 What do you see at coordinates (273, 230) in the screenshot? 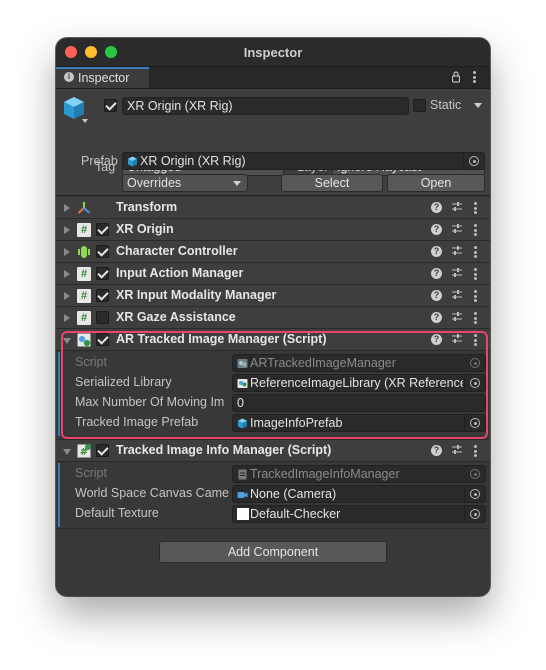
I see `component-xr-origin: # XR Origin ?` at bounding box center [273, 230].